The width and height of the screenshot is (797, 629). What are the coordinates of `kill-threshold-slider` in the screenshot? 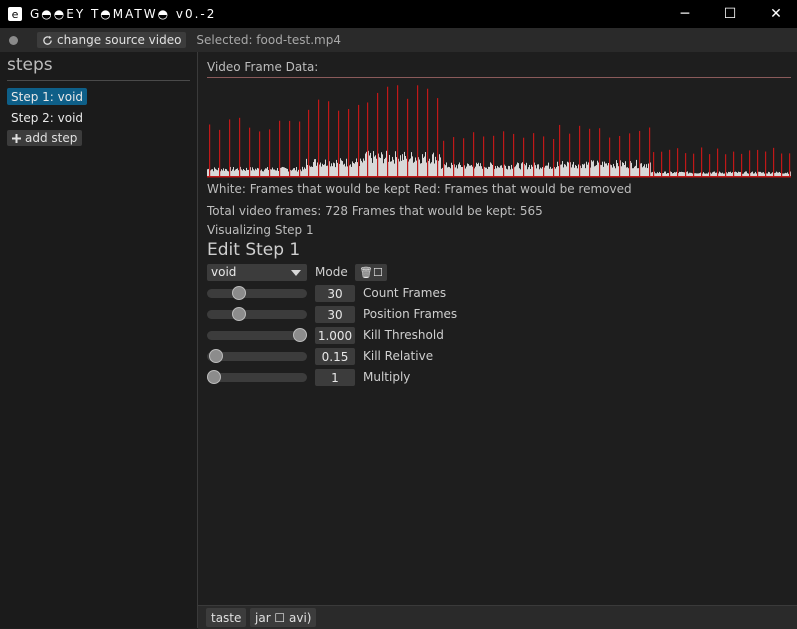 It's located at (257, 335).